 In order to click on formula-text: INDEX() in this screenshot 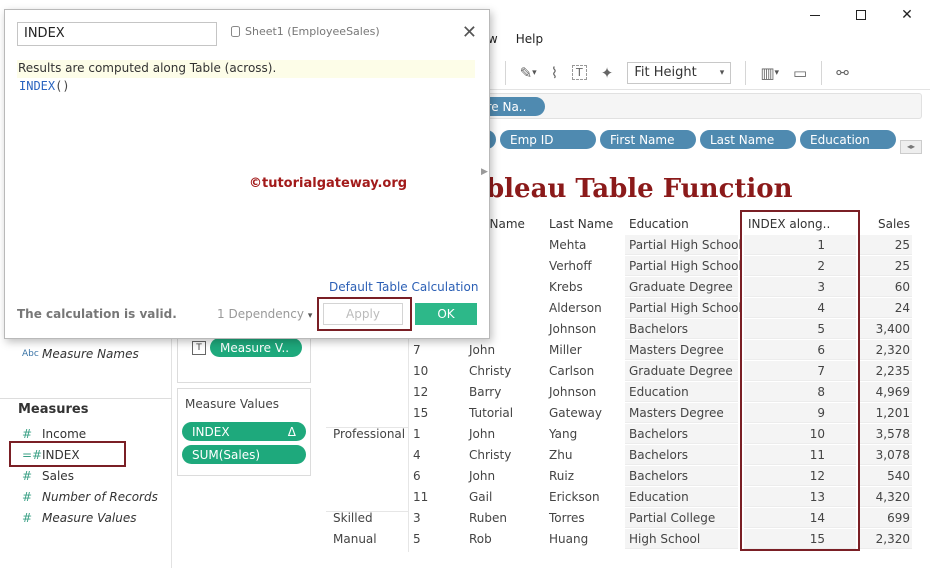, I will do `click(44, 86)`.